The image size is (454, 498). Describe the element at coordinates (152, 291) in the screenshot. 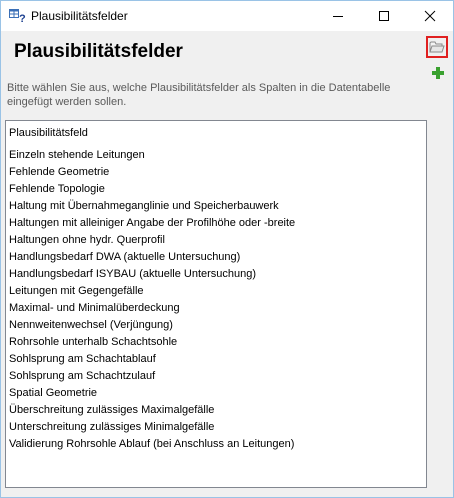

I see `list-item: Leitungen mit Gegengefälle` at that location.